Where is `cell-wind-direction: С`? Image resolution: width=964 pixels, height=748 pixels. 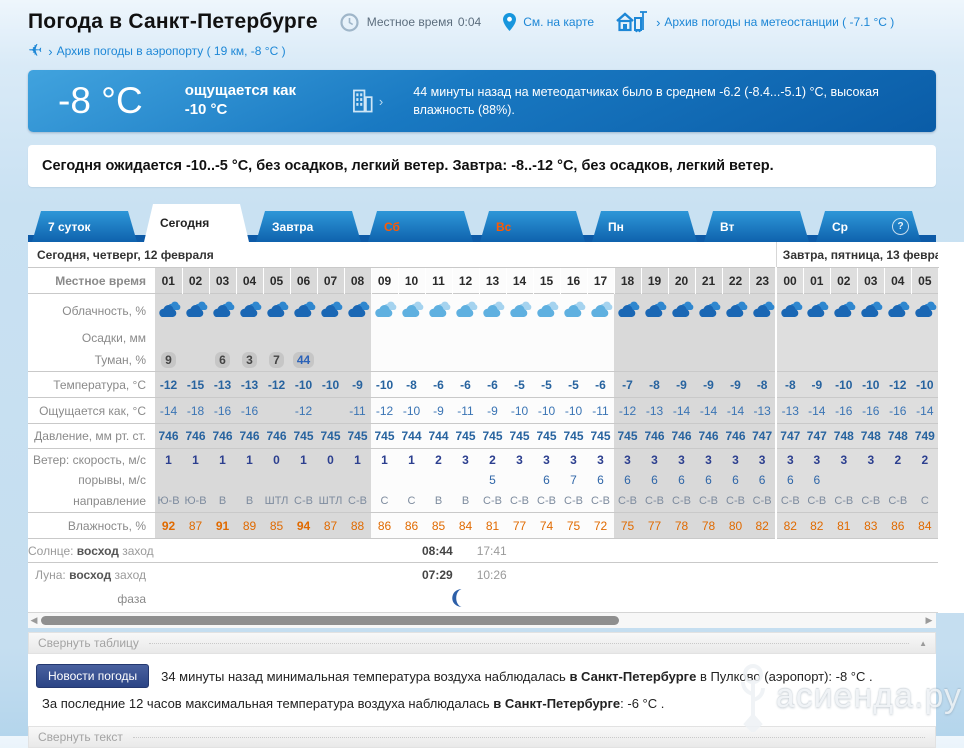
cell-wind-direction: С is located at coordinates (411, 501).